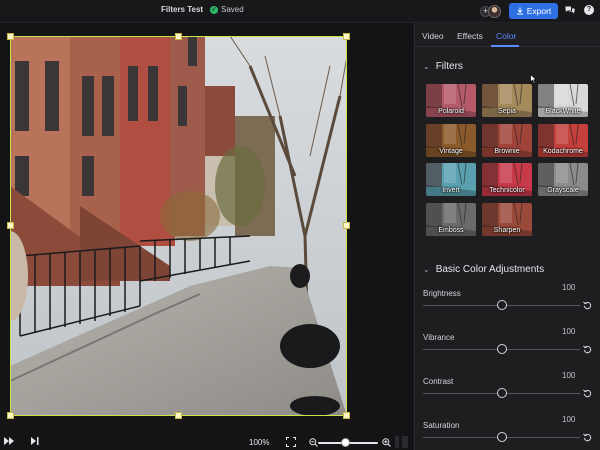  Describe the element at coordinates (397, 442) in the screenshot. I see `timeline-divider` at that location.